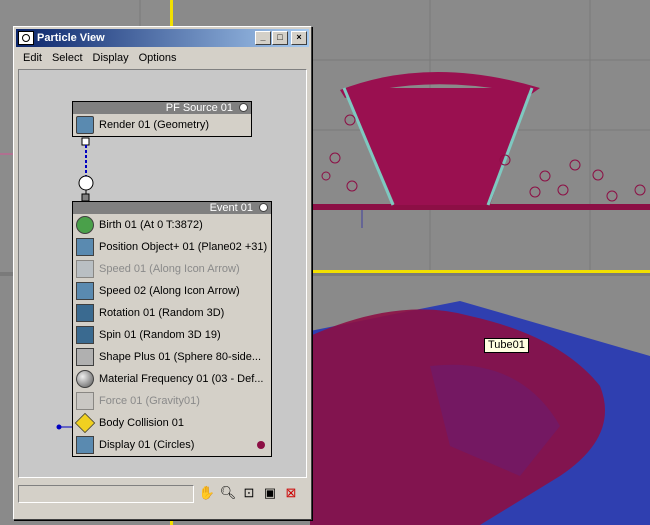  I want to click on pan-hand-icon: ✋, so click(207, 493).